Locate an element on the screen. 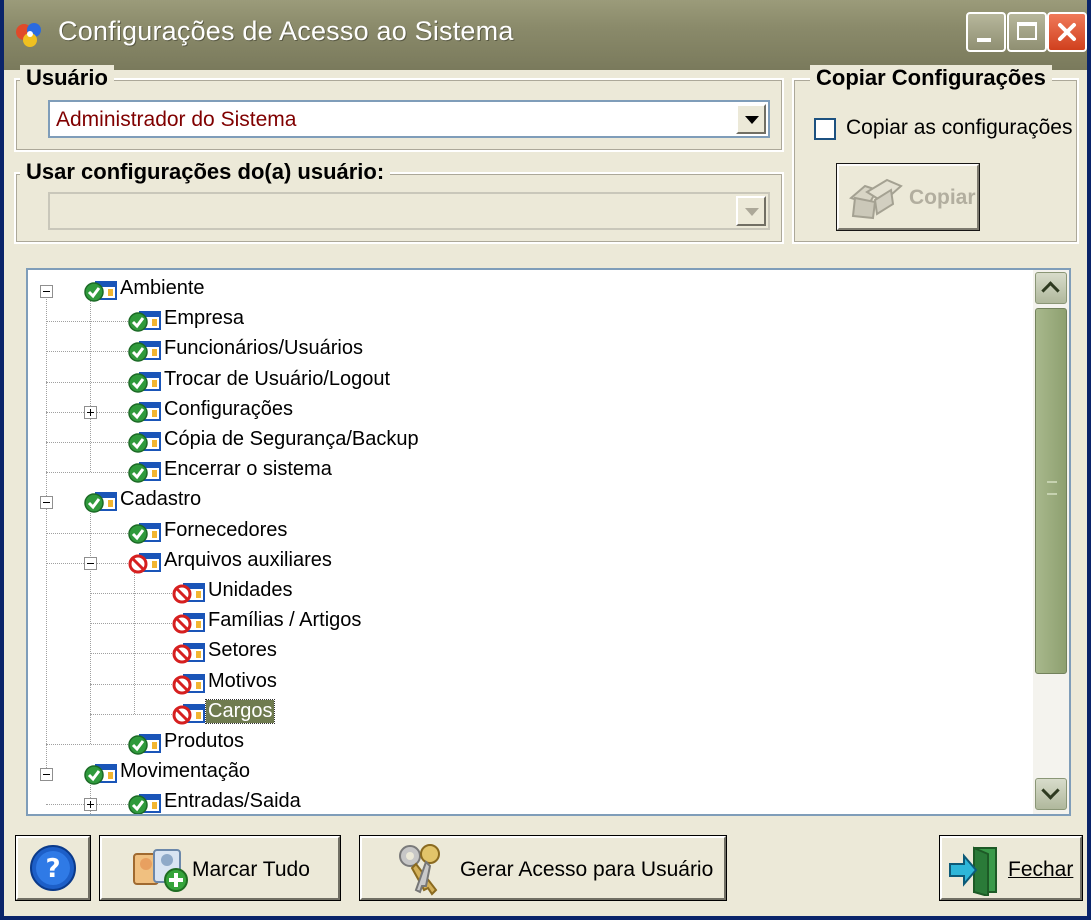 This screenshot has height=920, width=1091. gerar-acesso-label: Gerar Acesso para Usuário is located at coordinates (587, 869).